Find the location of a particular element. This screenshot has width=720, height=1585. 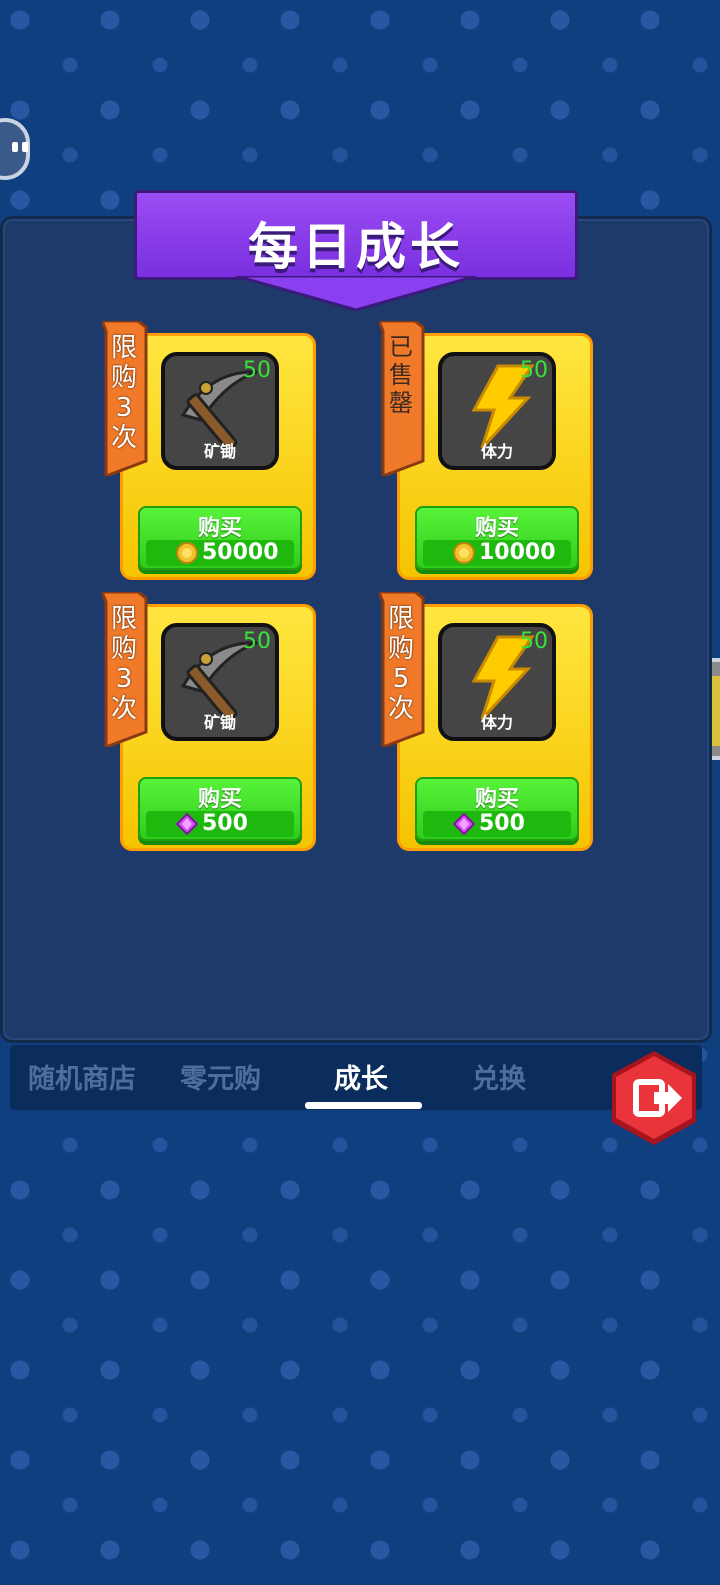

banner-tip is located at coordinates (356, 294).